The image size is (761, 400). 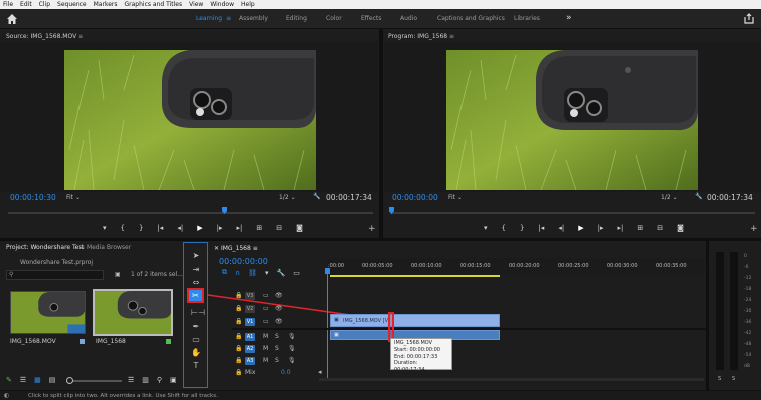 I want to click on video-clip: ▣ IMG_1568.MOV [V], so click(x=415, y=320).